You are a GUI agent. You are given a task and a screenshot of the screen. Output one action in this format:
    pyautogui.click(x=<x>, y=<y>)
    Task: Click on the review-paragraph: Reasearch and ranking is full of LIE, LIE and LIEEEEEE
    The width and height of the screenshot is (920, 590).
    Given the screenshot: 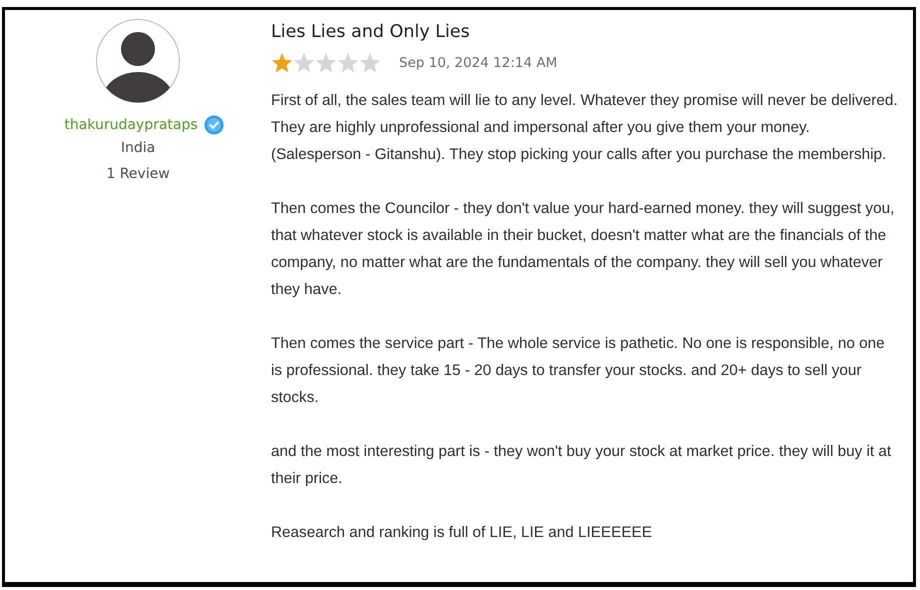 What is the action you would take?
    pyautogui.click(x=462, y=533)
    